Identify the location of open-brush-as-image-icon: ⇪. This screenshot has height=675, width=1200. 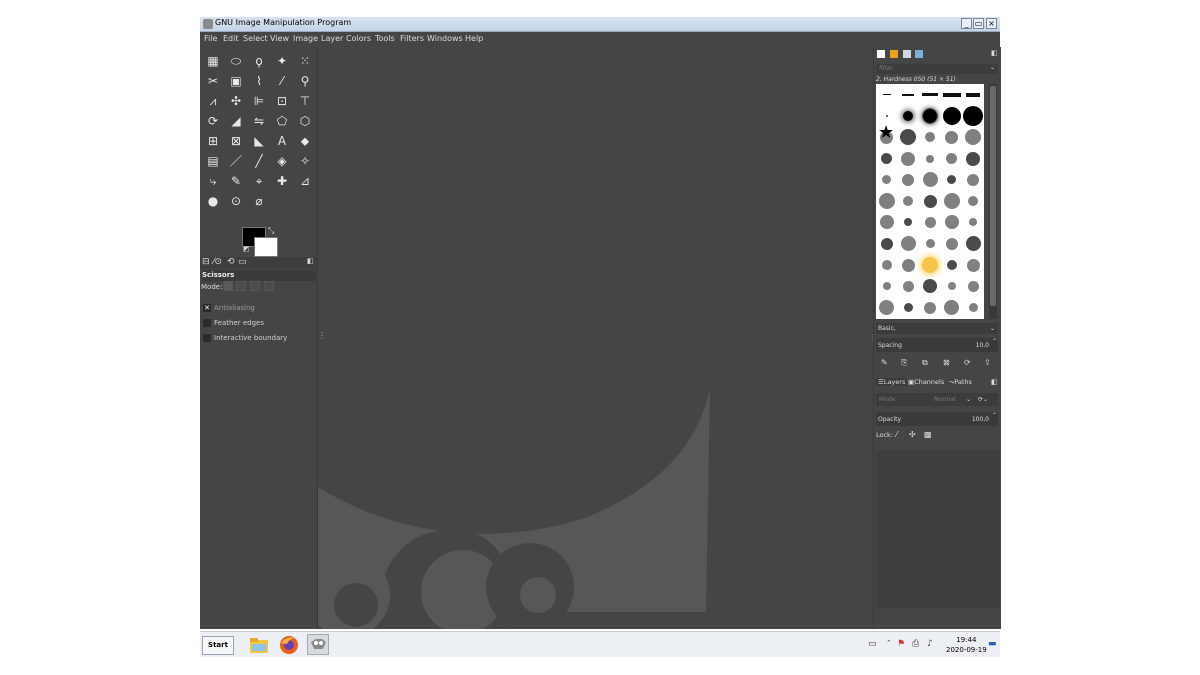
(987, 362).